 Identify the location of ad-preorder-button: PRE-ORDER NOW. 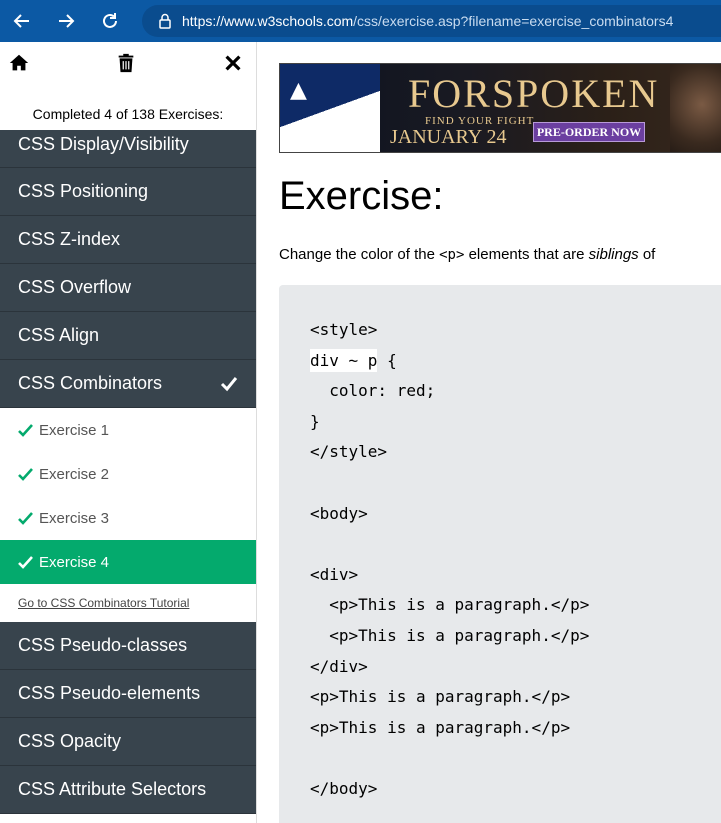
(589, 132).